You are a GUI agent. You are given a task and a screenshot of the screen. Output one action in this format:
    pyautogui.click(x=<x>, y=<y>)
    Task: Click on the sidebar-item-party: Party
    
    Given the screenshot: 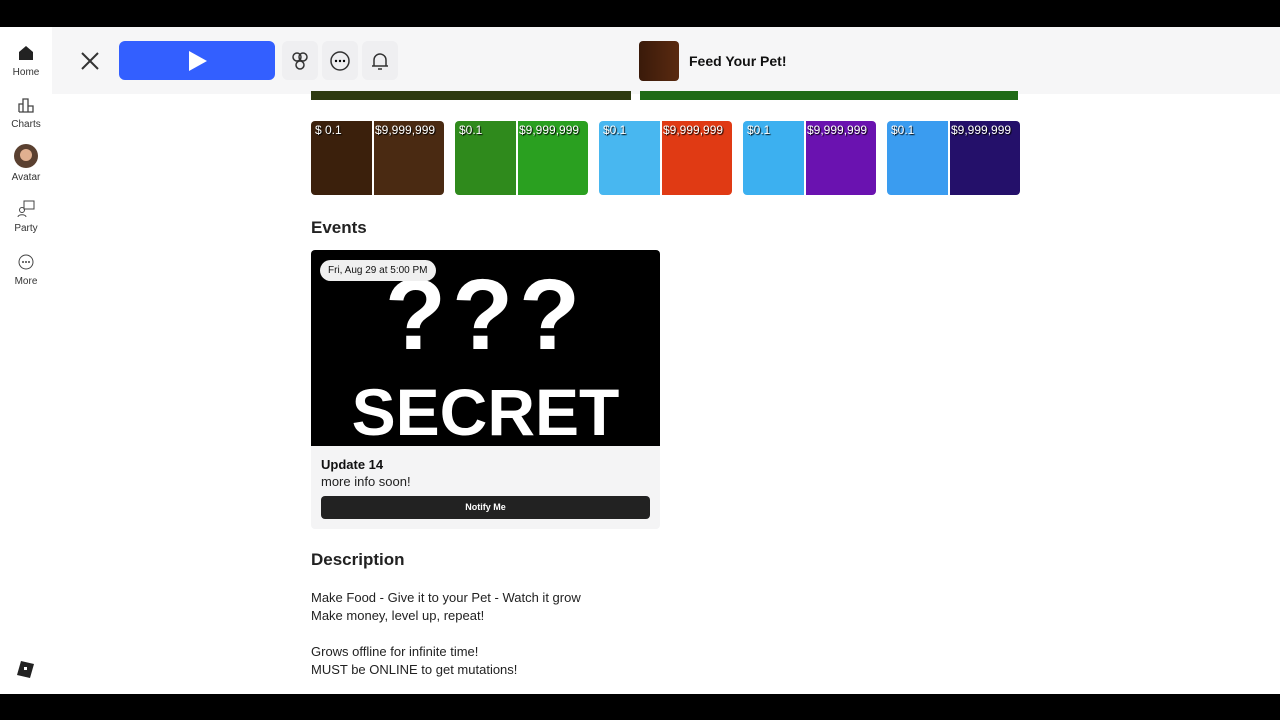 What is the action you would take?
    pyautogui.click(x=26, y=216)
    